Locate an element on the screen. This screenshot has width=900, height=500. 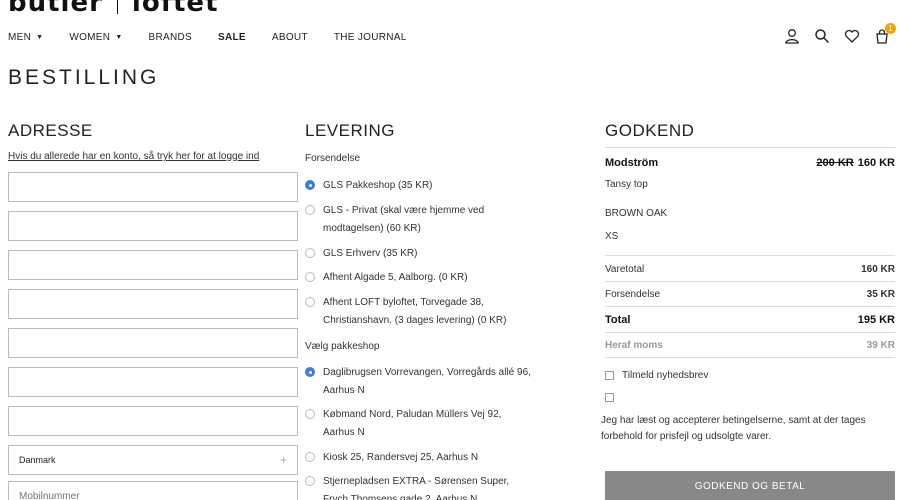
country-value: Danmark is located at coordinates (37, 460).